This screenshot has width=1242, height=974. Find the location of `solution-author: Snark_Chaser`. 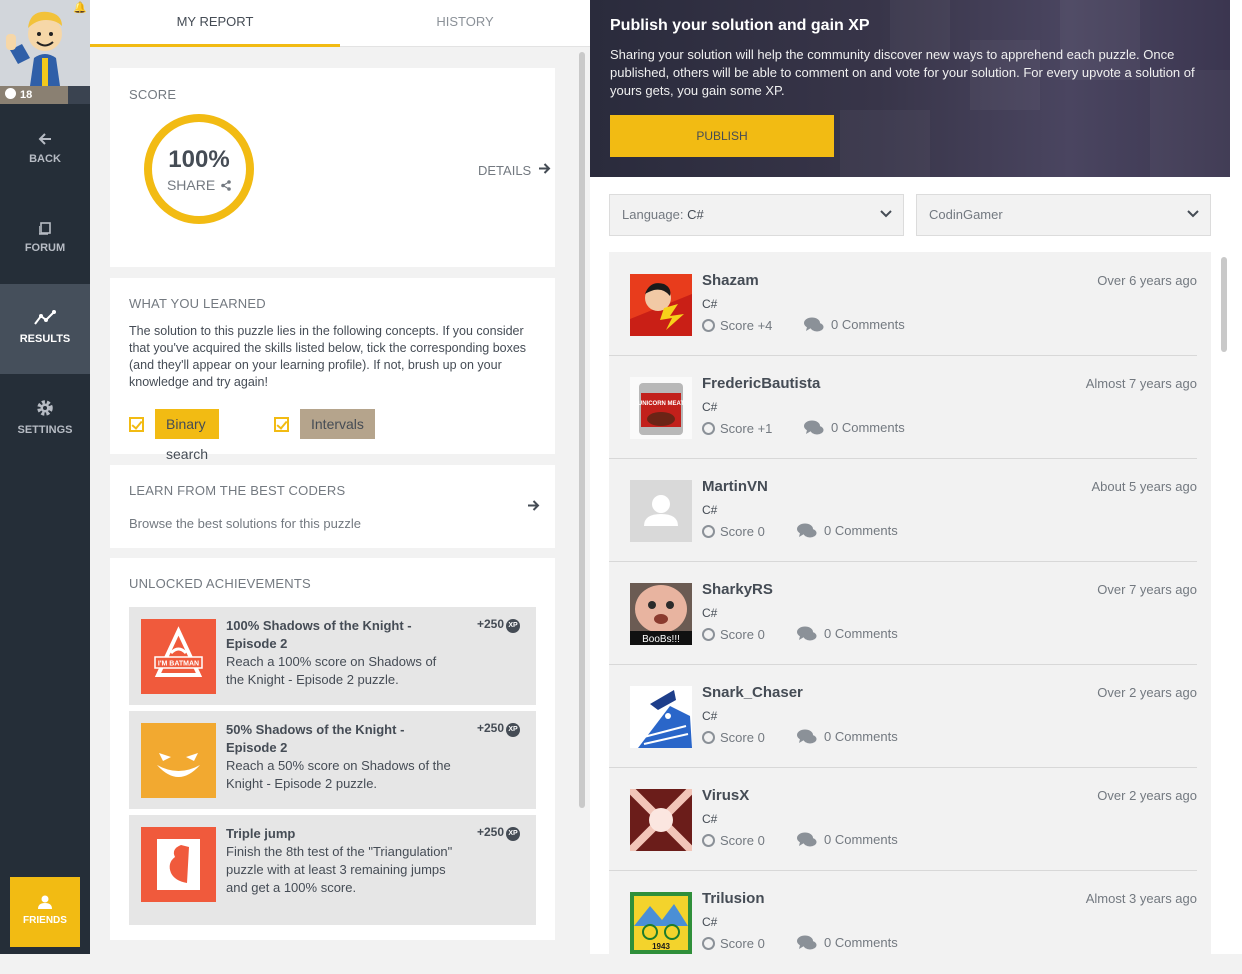

solution-author: Snark_Chaser is located at coordinates (752, 692).